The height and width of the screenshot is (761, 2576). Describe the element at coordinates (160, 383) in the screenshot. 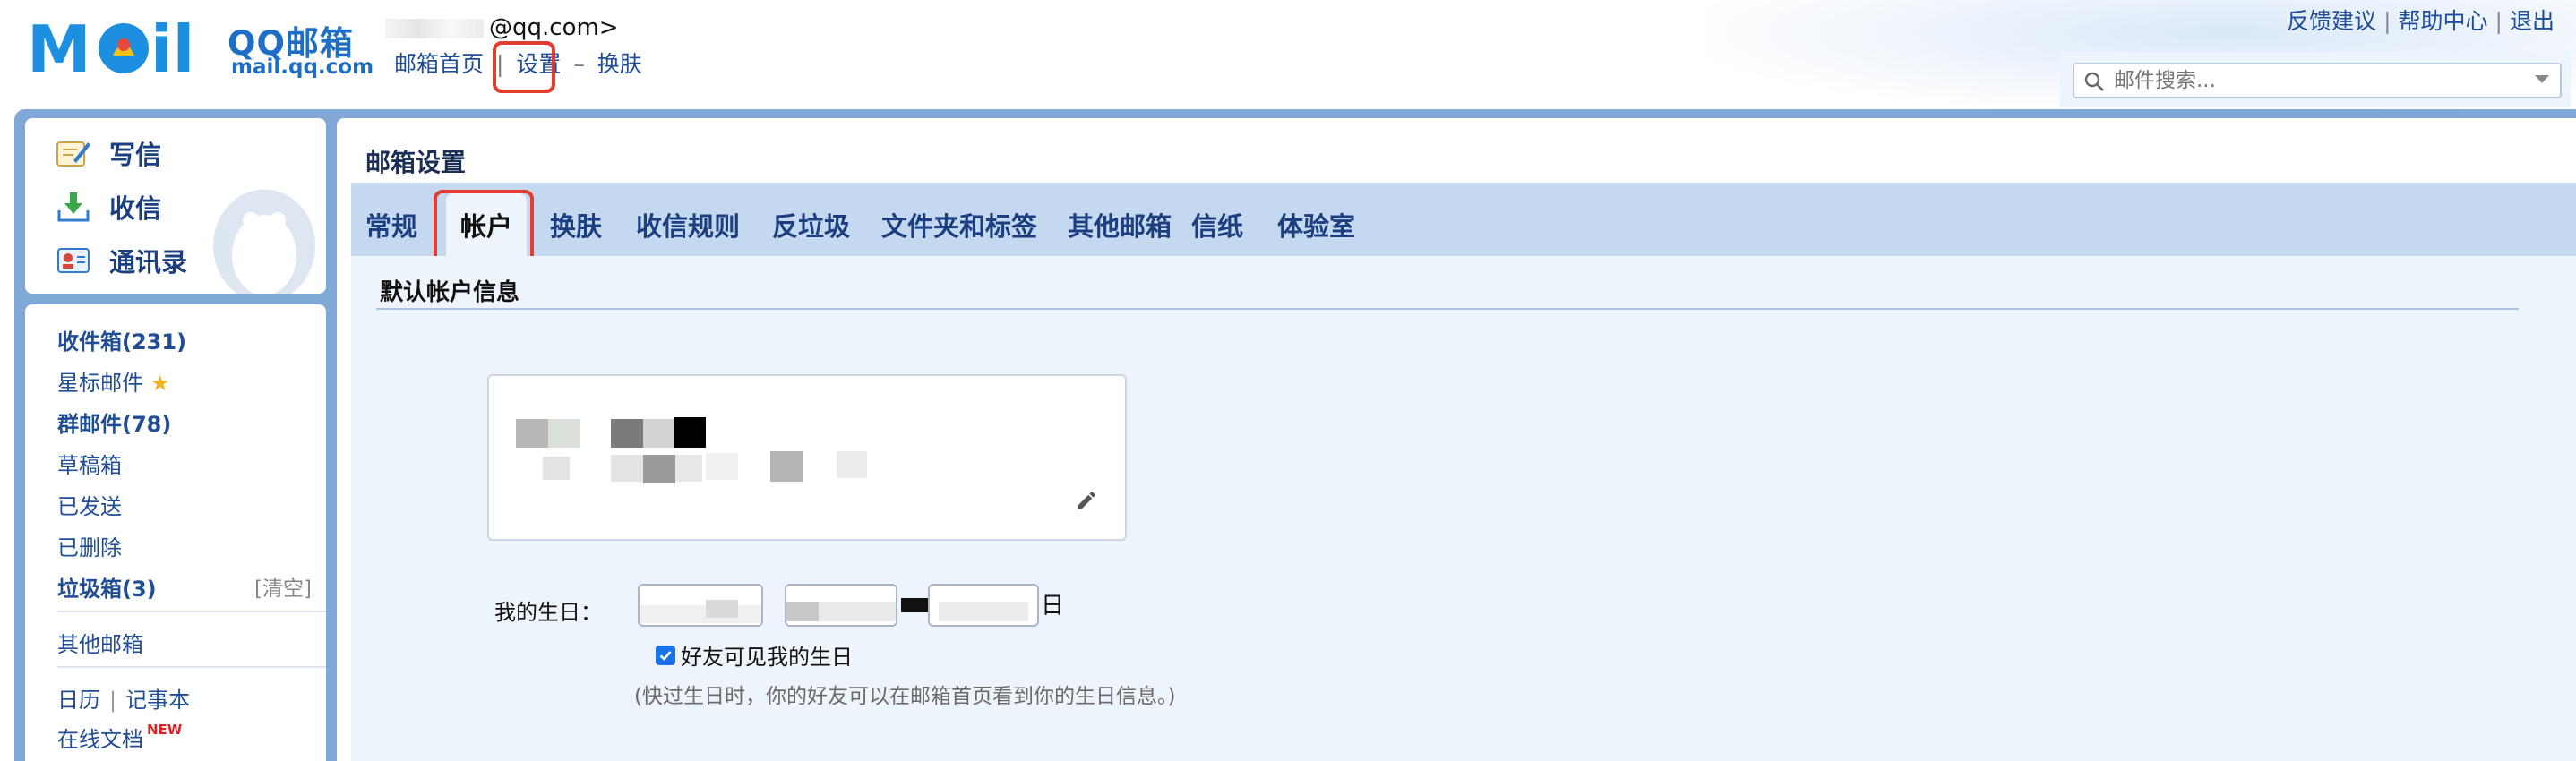

I see `star-icon: ★` at that location.